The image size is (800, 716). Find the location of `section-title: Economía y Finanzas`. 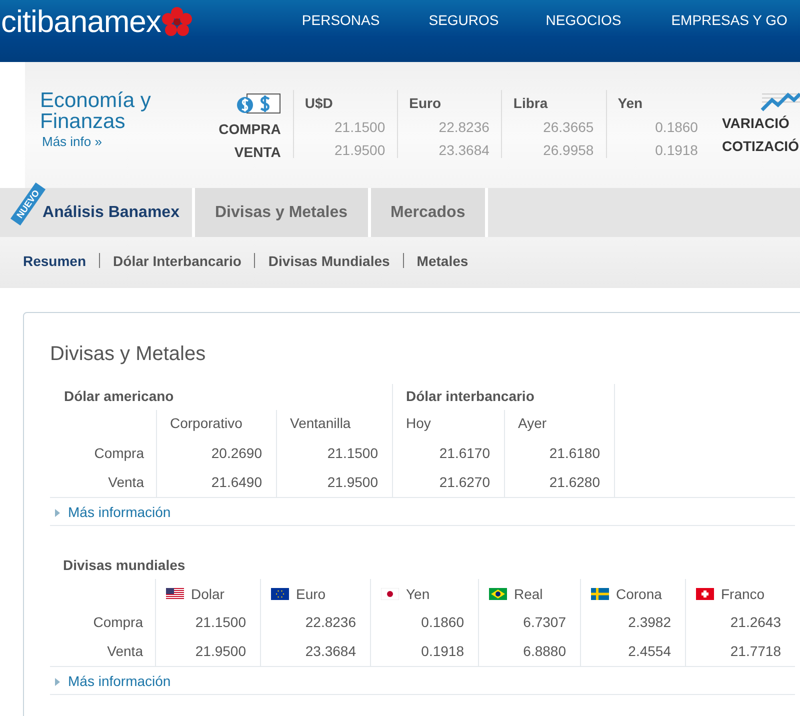

section-title: Economía y Finanzas is located at coordinates (96, 111).